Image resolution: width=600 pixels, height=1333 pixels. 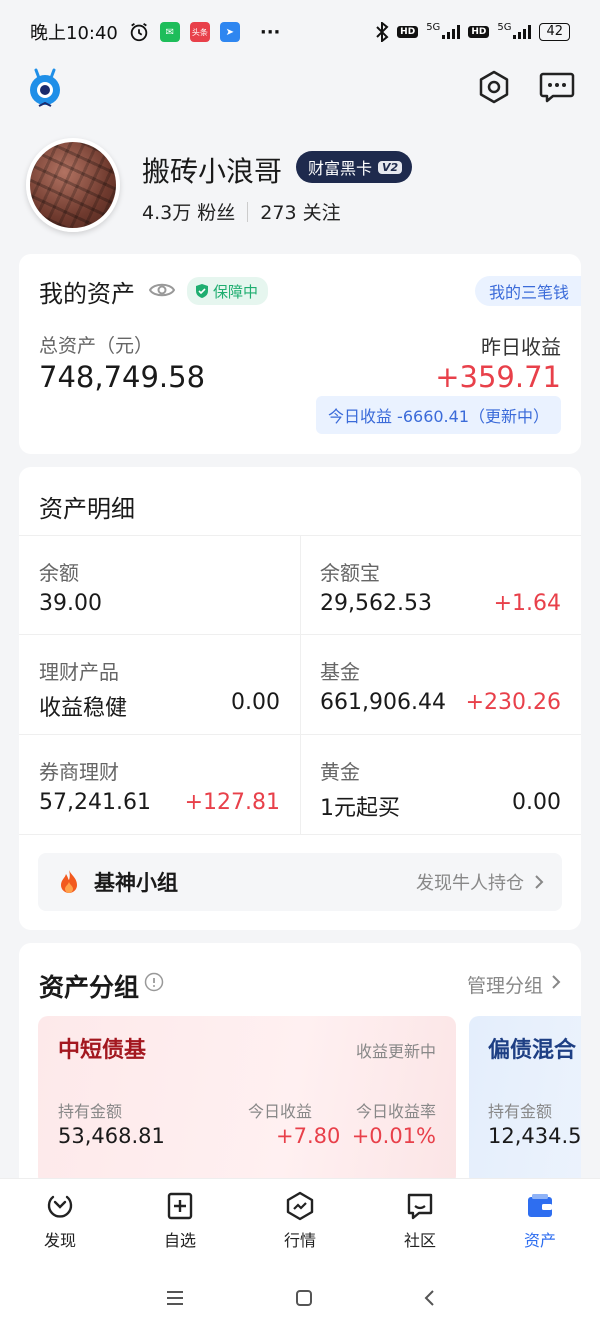 I want to click on cell-change: +127.81, so click(x=232, y=802).